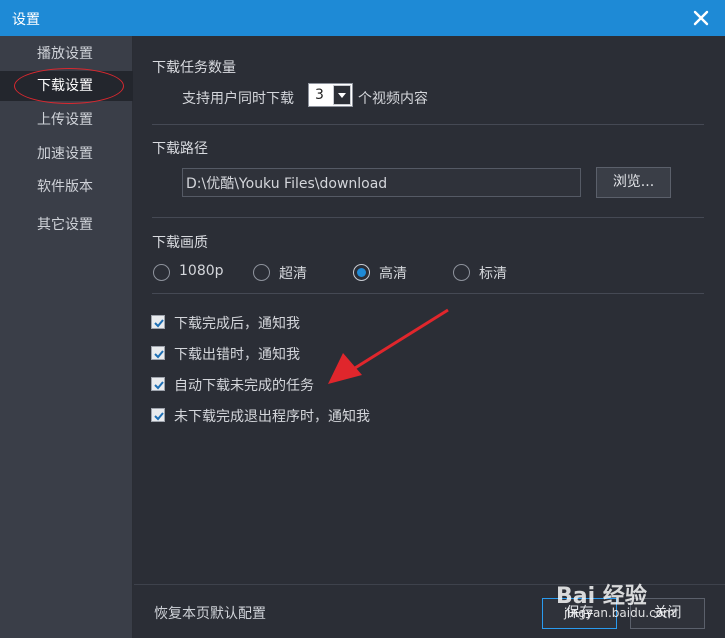  Describe the element at coordinates (362, 18) in the screenshot. I see `title-bar: 设置` at that location.